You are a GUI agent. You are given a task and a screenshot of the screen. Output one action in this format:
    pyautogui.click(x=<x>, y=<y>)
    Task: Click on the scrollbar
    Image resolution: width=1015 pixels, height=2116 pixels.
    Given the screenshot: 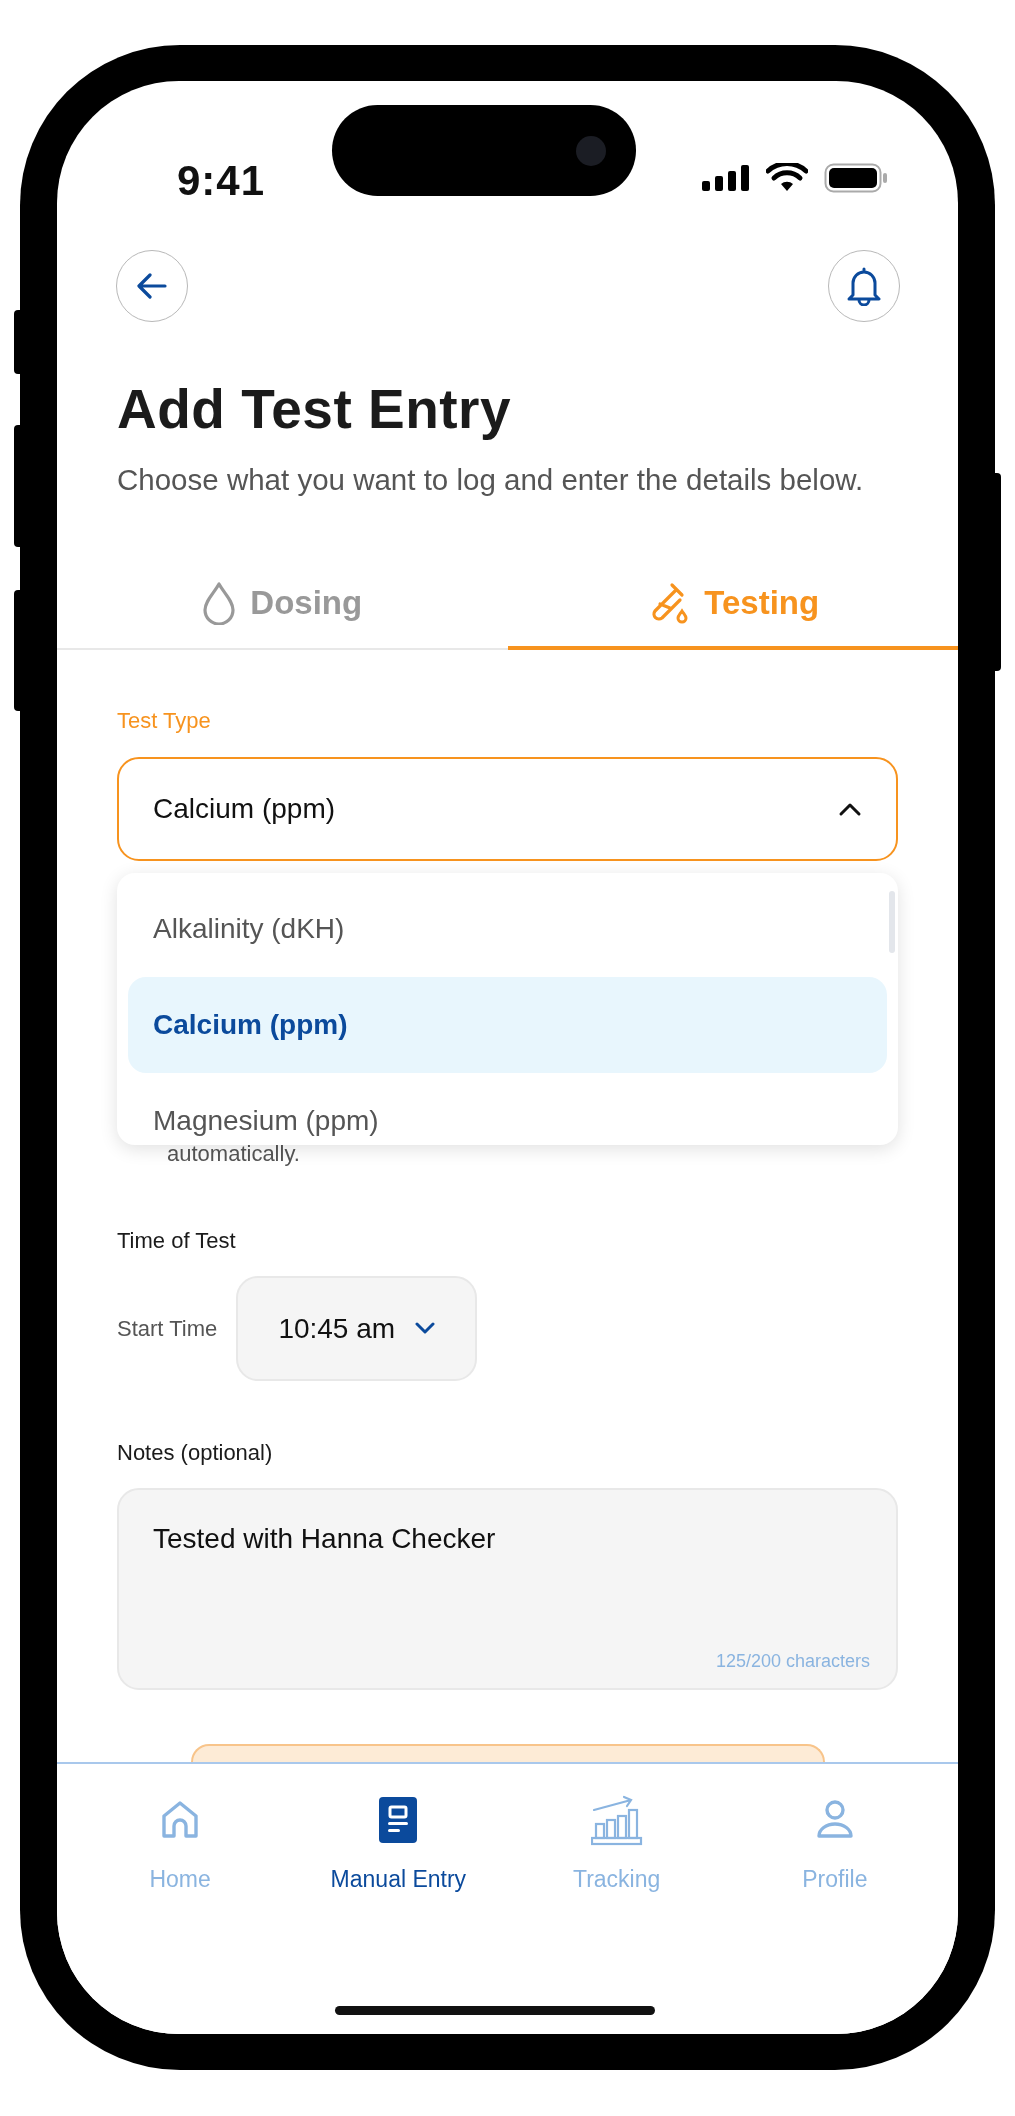 What is the action you would take?
    pyautogui.click(x=892, y=922)
    